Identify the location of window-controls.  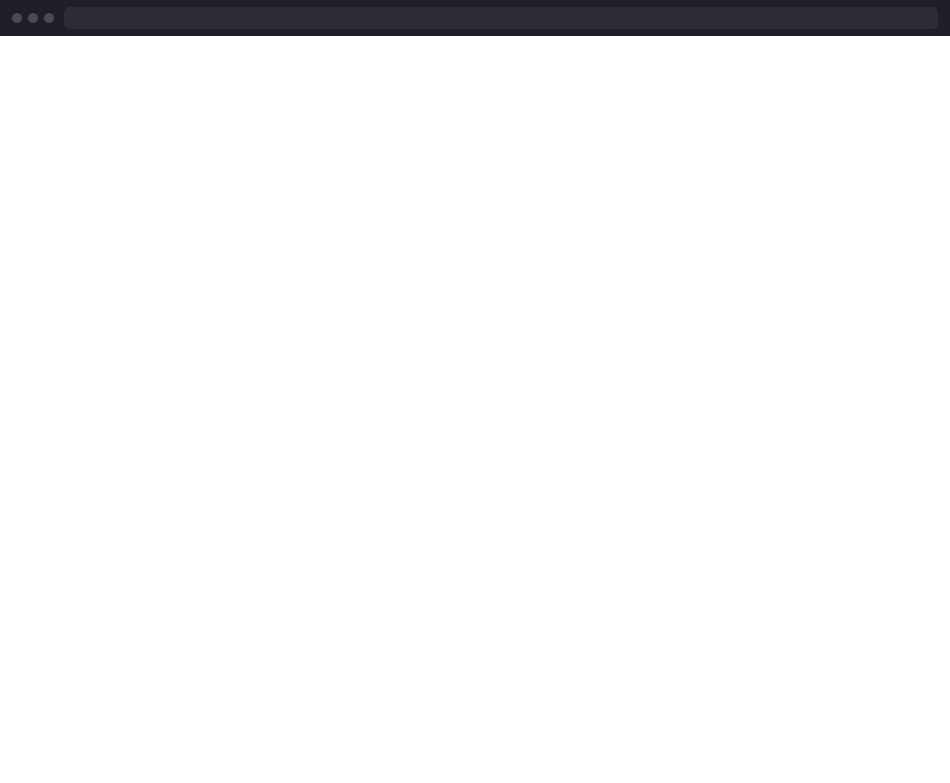
(33, 18).